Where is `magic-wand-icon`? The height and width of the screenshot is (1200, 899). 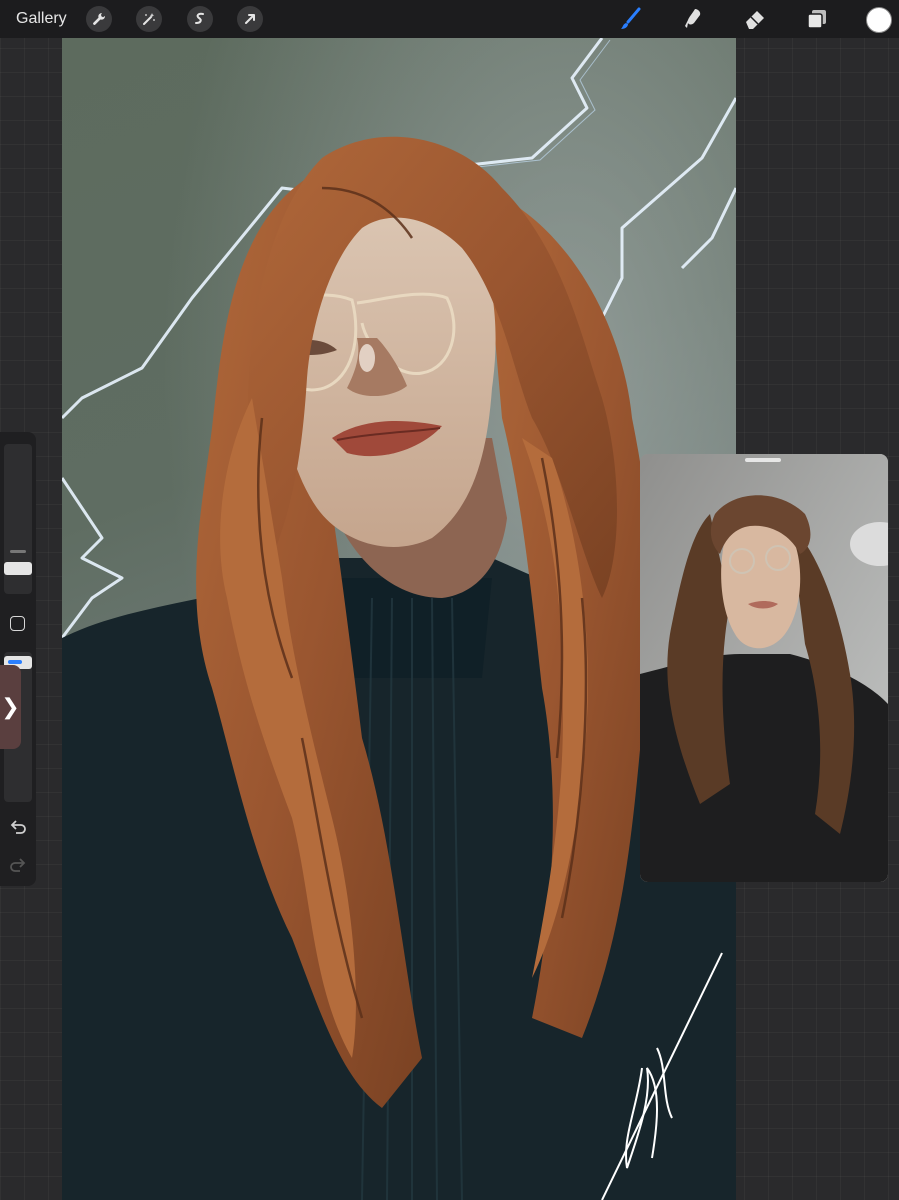 magic-wand-icon is located at coordinates (149, 19).